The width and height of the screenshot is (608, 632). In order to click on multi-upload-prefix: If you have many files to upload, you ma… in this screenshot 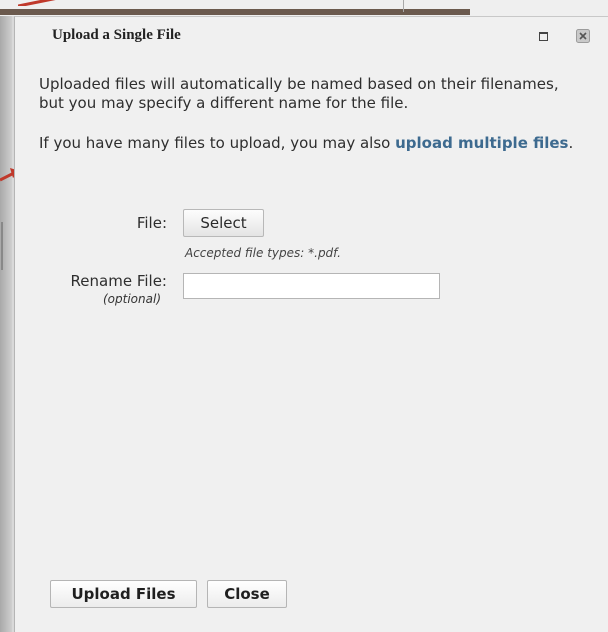, I will do `click(217, 143)`.